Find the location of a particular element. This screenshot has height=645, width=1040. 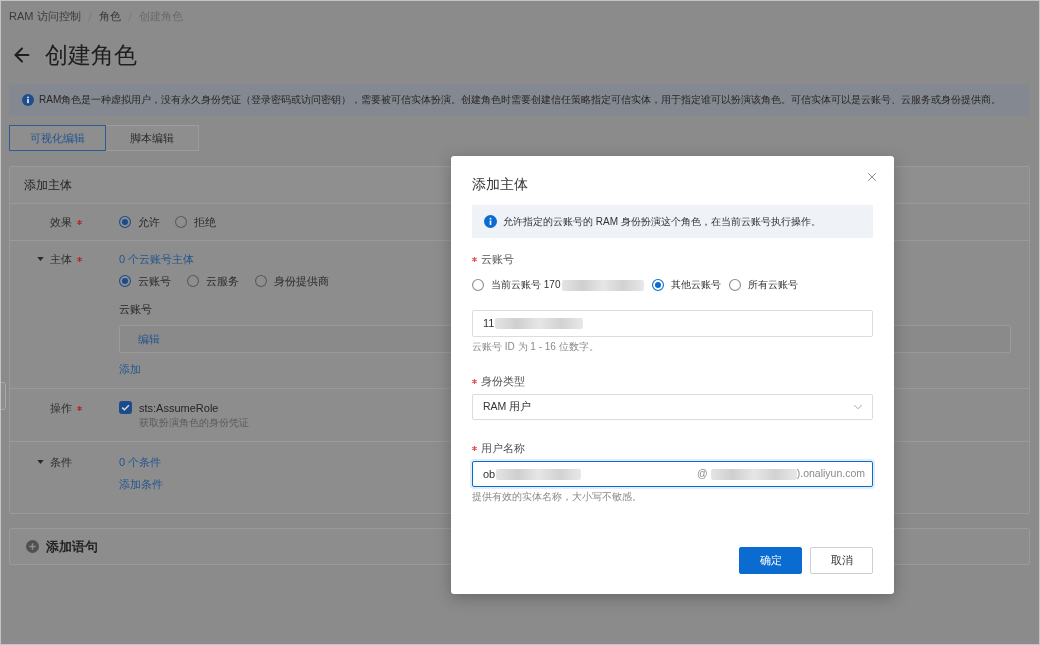

field-label: 身份类型 is located at coordinates (503, 381).